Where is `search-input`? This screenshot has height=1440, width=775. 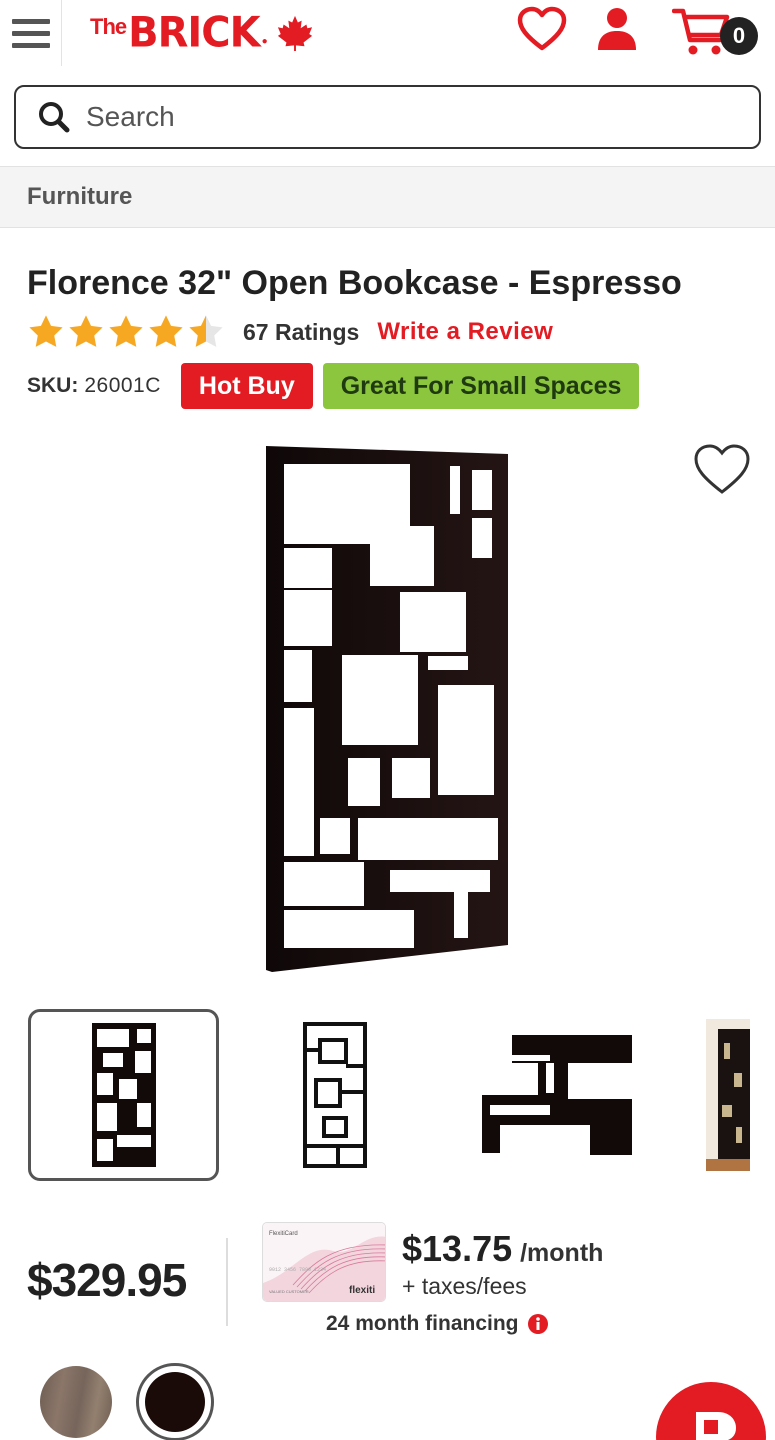 search-input is located at coordinates (406, 117).